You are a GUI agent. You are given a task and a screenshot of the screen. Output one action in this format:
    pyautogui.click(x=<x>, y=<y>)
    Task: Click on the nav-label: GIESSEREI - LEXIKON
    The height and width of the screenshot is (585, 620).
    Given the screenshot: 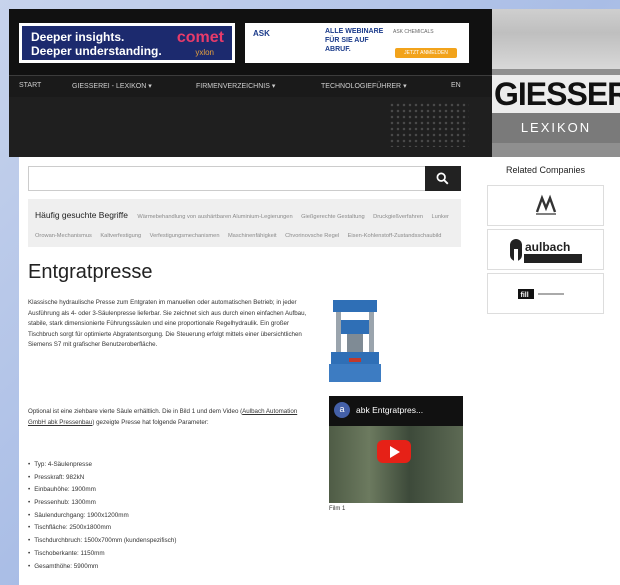 What is the action you would take?
    pyautogui.click(x=109, y=86)
    